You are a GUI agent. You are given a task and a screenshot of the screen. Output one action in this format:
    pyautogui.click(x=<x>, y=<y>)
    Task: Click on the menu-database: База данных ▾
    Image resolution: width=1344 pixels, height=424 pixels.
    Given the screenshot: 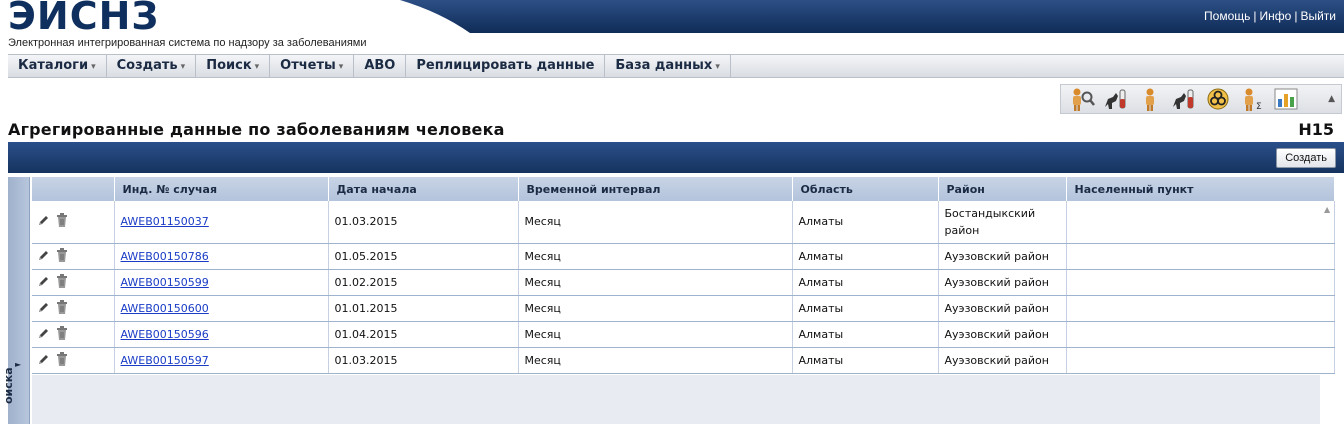 What is the action you would take?
    pyautogui.click(x=668, y=66)
    